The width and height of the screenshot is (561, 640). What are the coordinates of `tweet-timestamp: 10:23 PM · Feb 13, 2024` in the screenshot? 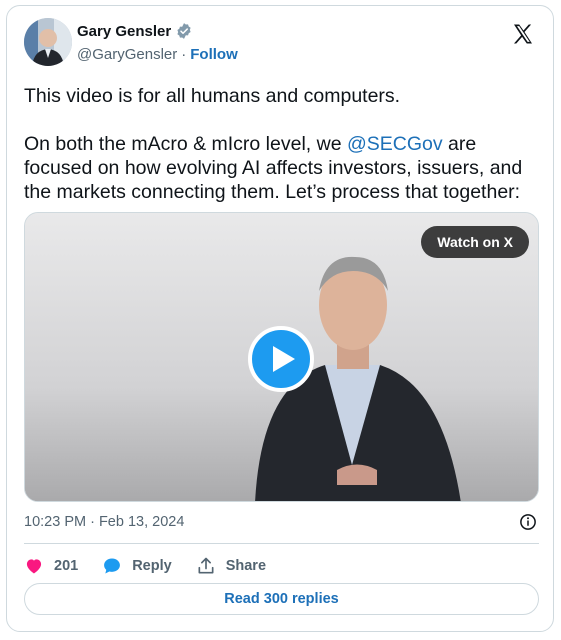 It's located at (104, 522).